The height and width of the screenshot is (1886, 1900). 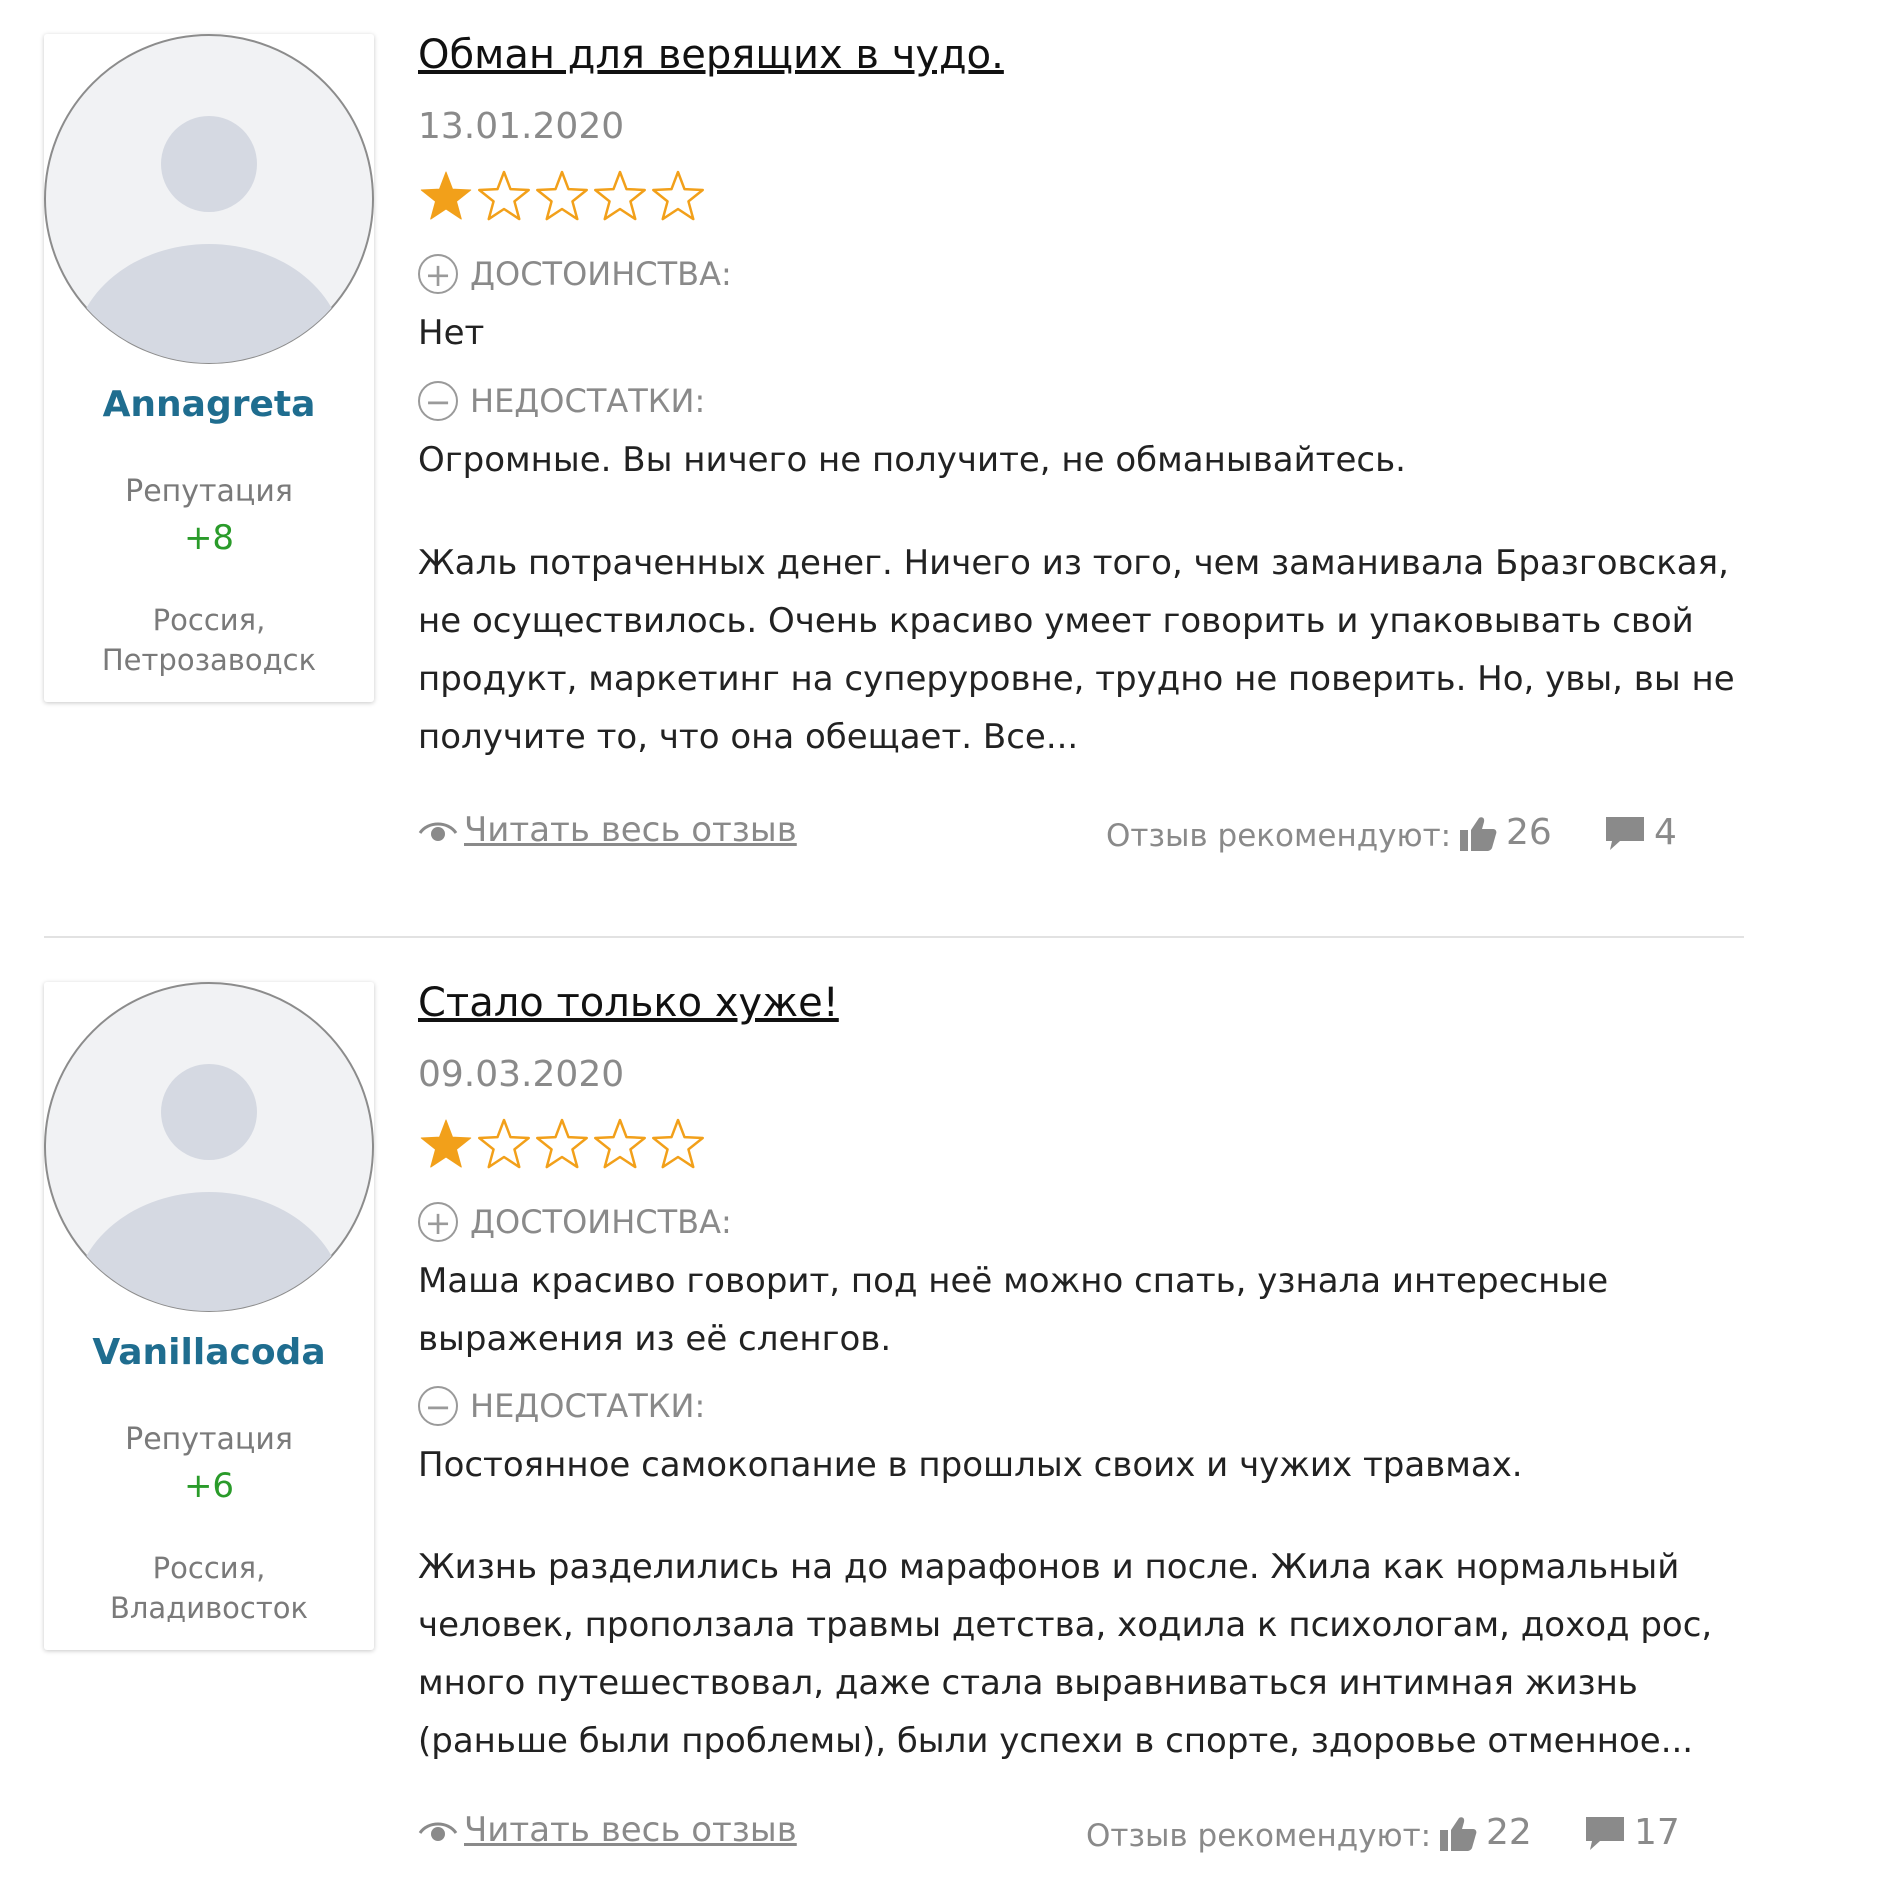 I want to click on comments-counter: 17, so click(x=1632, y=1832).